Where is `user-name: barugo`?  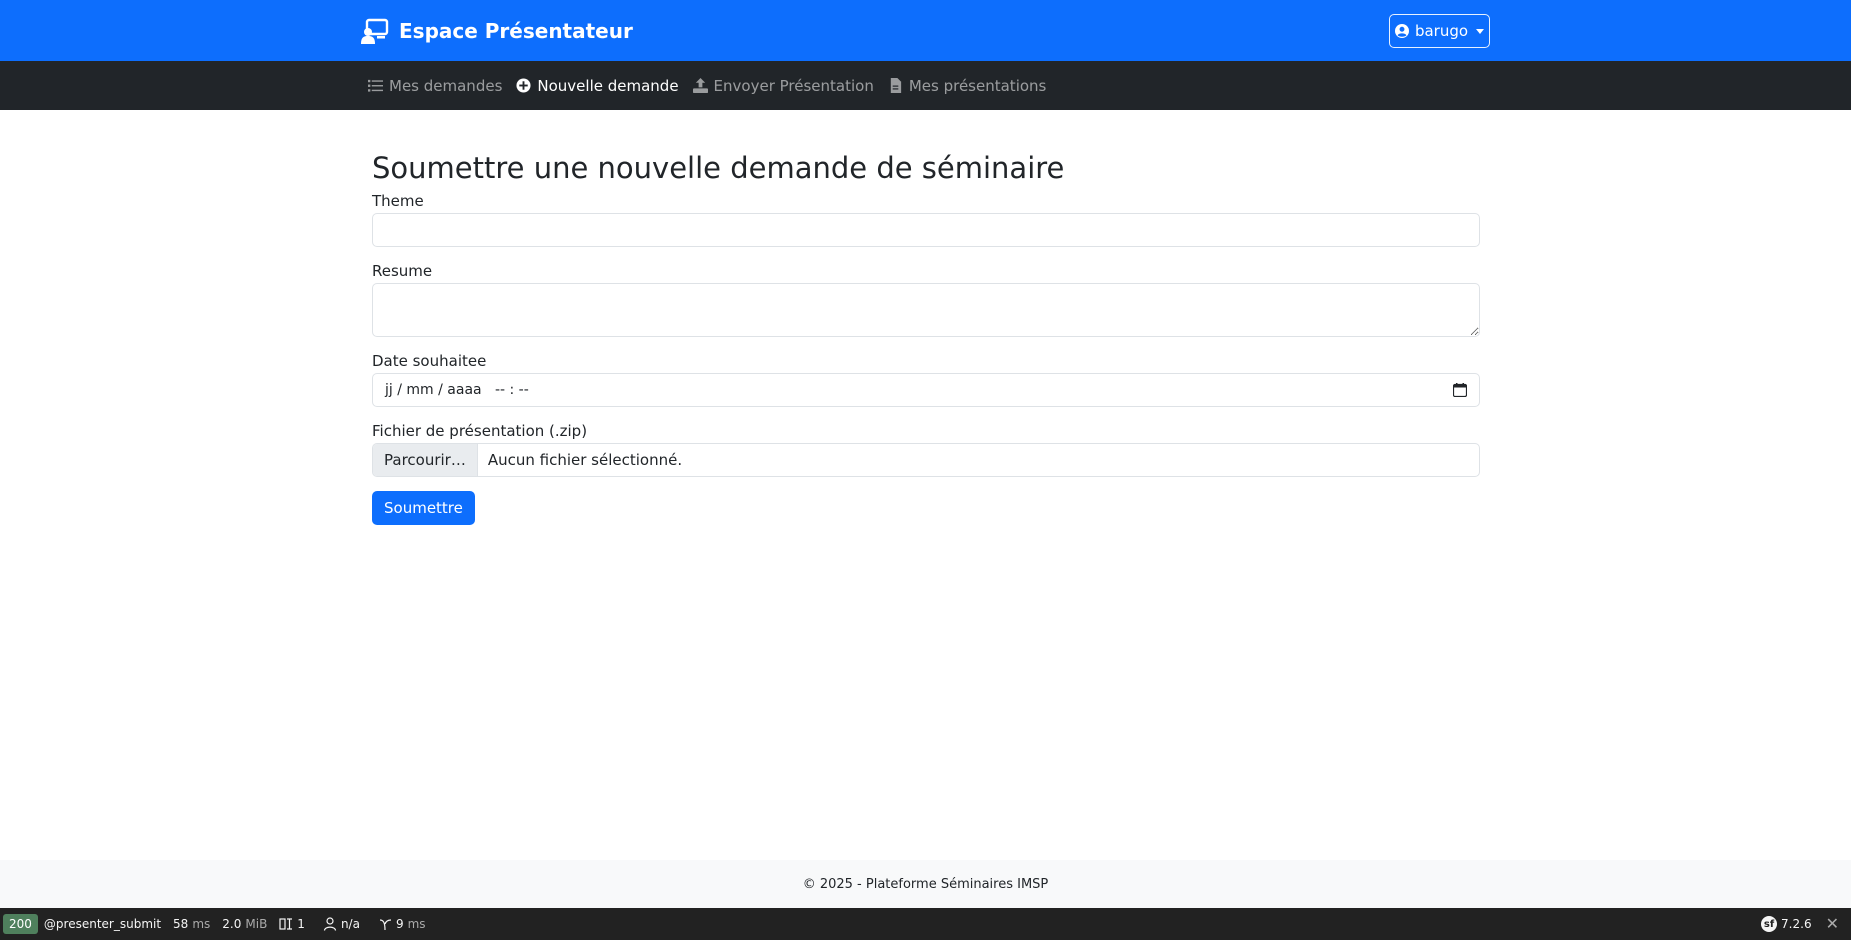 user-name: barugo is located at coordinates (1441, 31).